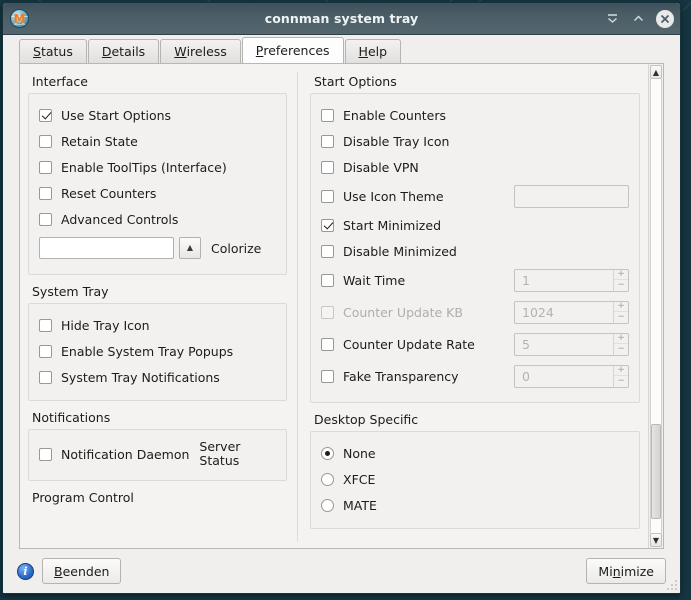  What do you see at coordinates (220, 453) in the screenshot?
I see `label-server-status: Server Status` at bounding box center [220, 453].